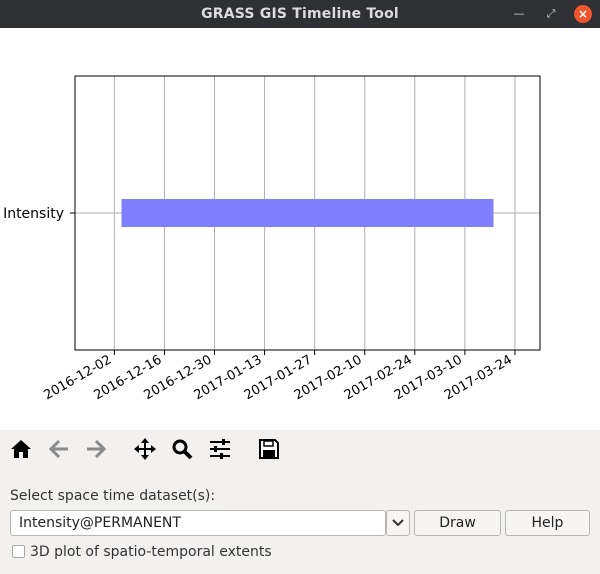  I want to click on back-arrow-icon, so click(58, 449).